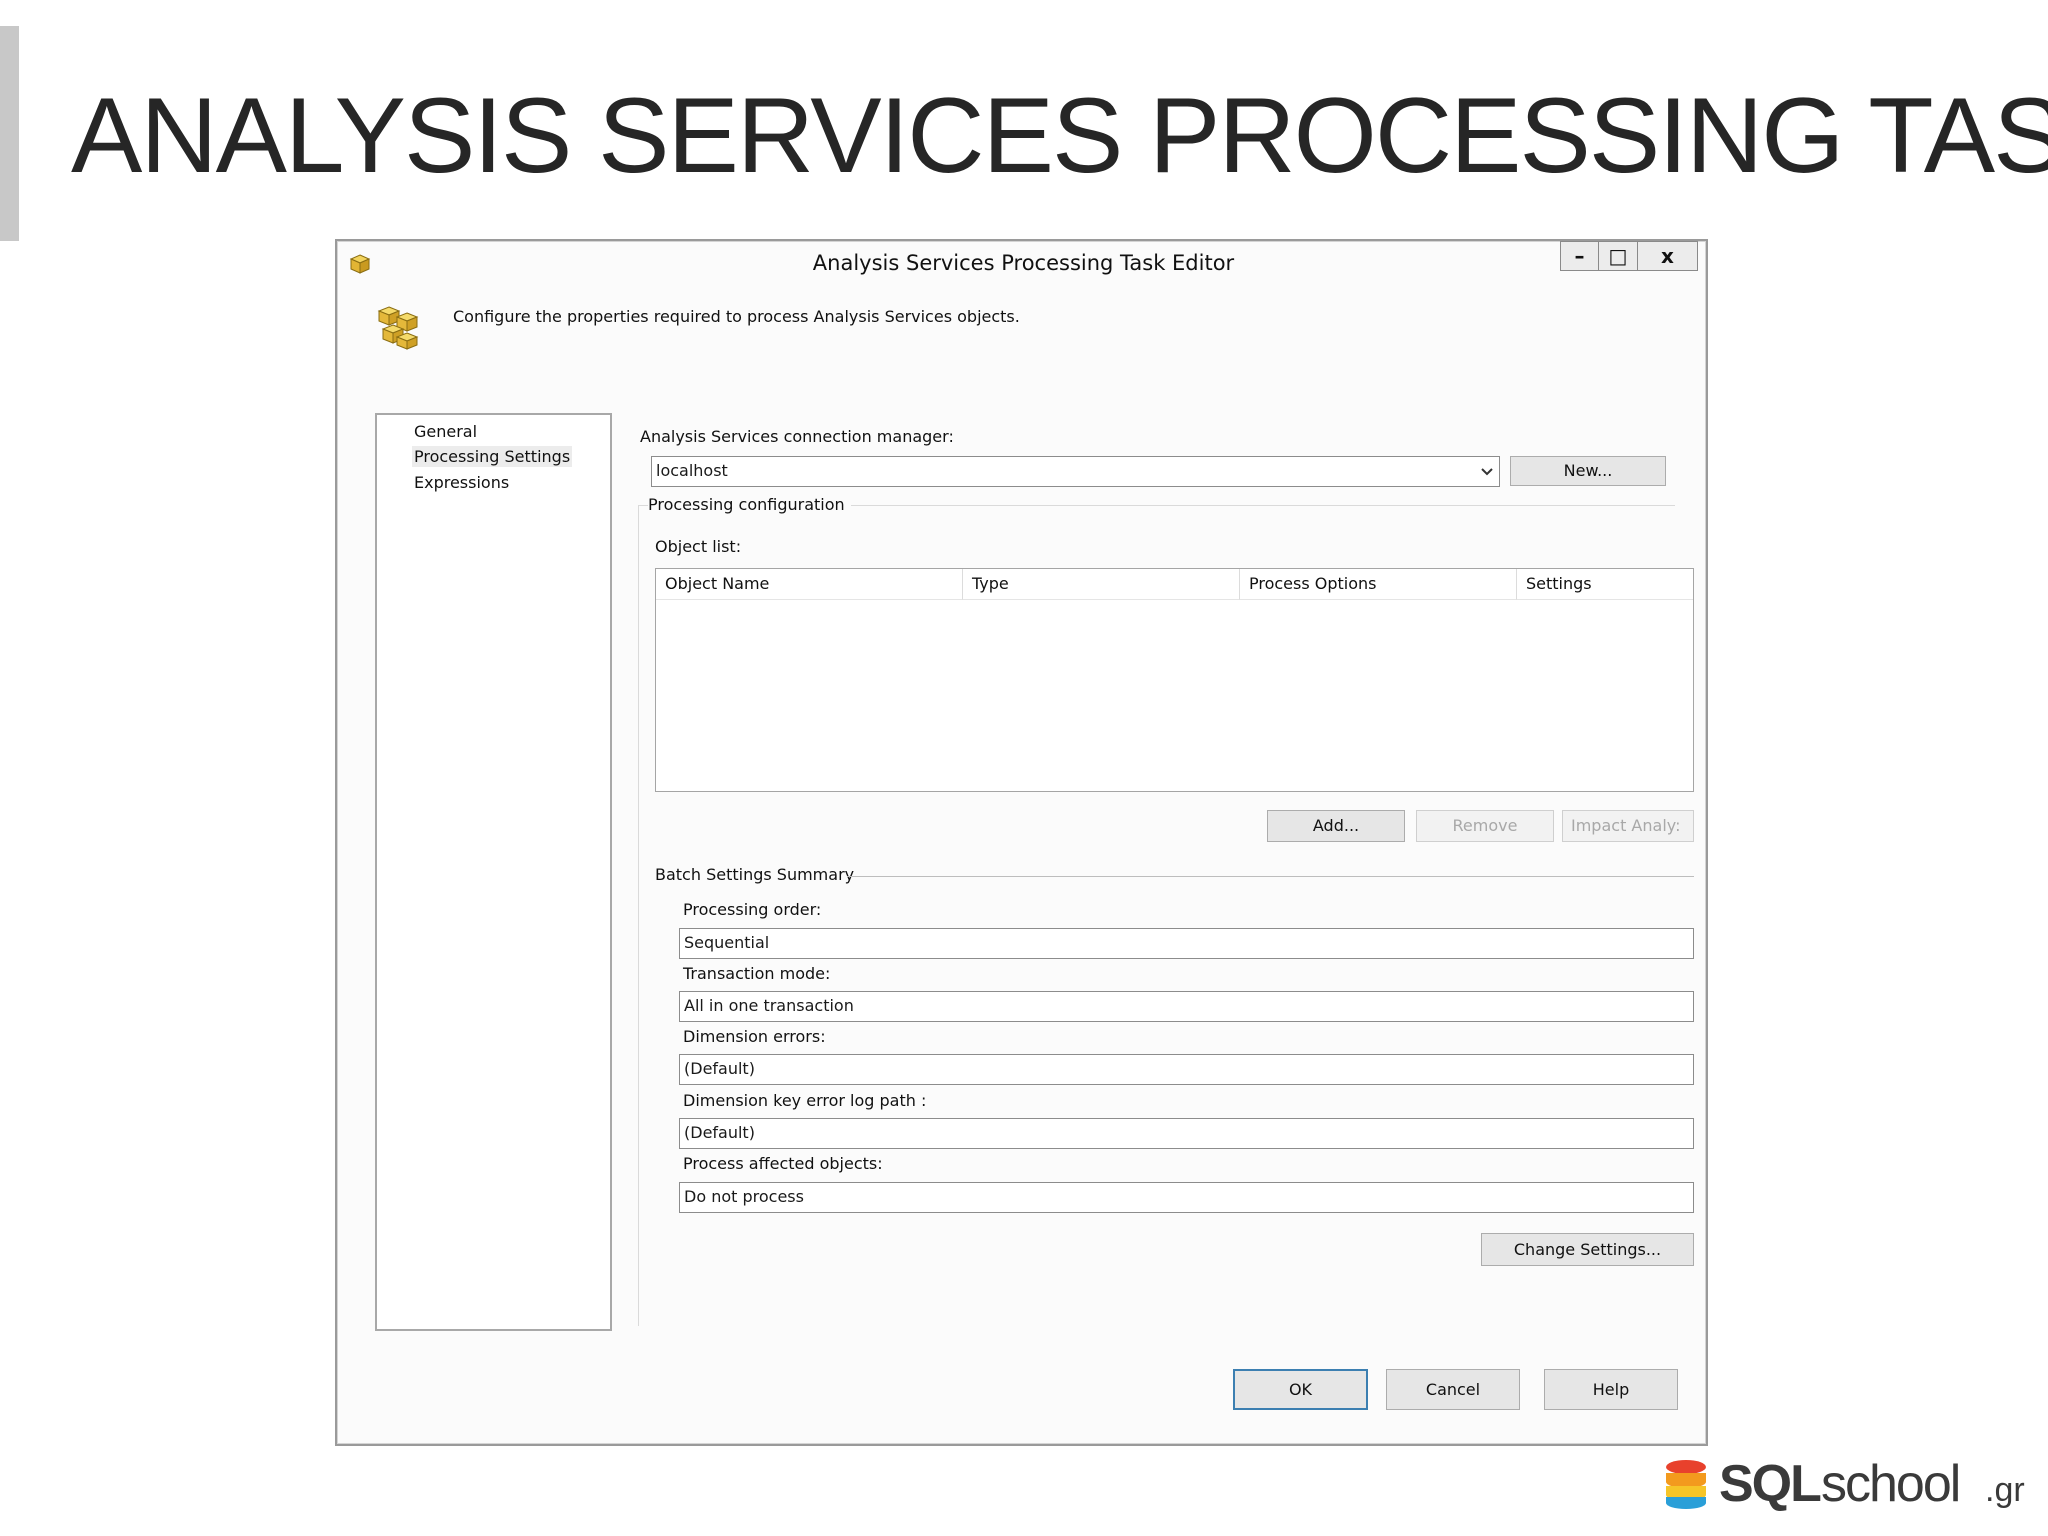 The image size is (2048, 1536). I want to click on connection-manager-select: localhost, so click(1075, 471).